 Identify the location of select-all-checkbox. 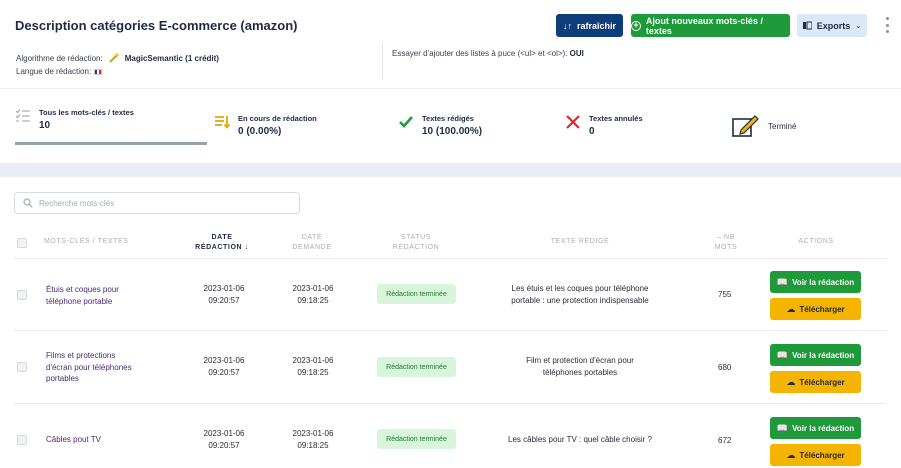
(22, 243).